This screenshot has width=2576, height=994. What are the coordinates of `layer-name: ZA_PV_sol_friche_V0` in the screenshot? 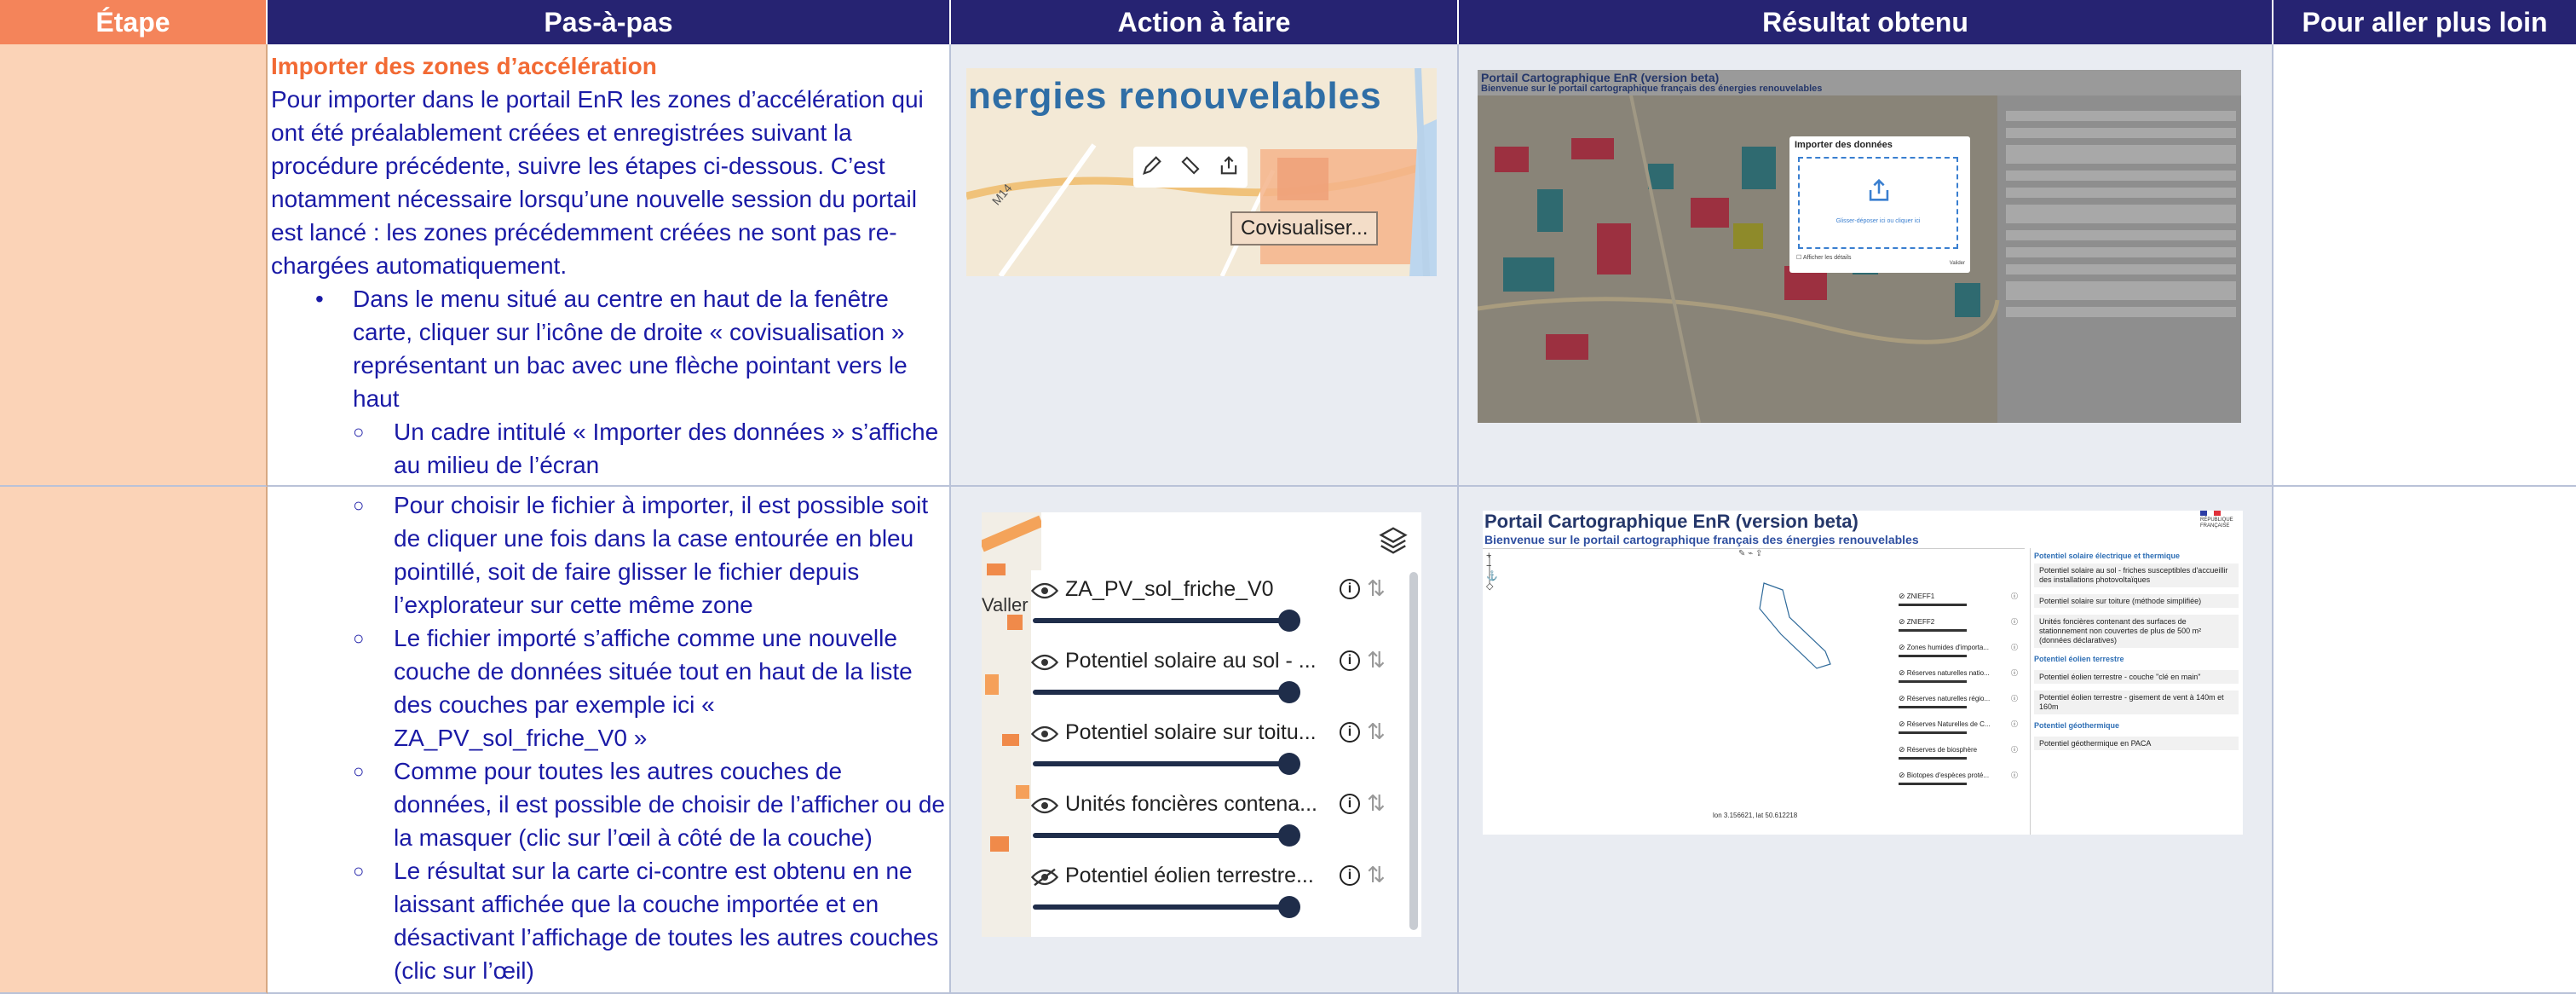 It's located at (1169, 589).